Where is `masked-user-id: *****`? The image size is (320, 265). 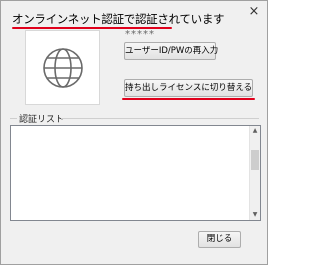 masked-user-id: ***** is located at coordinates (140, 34).